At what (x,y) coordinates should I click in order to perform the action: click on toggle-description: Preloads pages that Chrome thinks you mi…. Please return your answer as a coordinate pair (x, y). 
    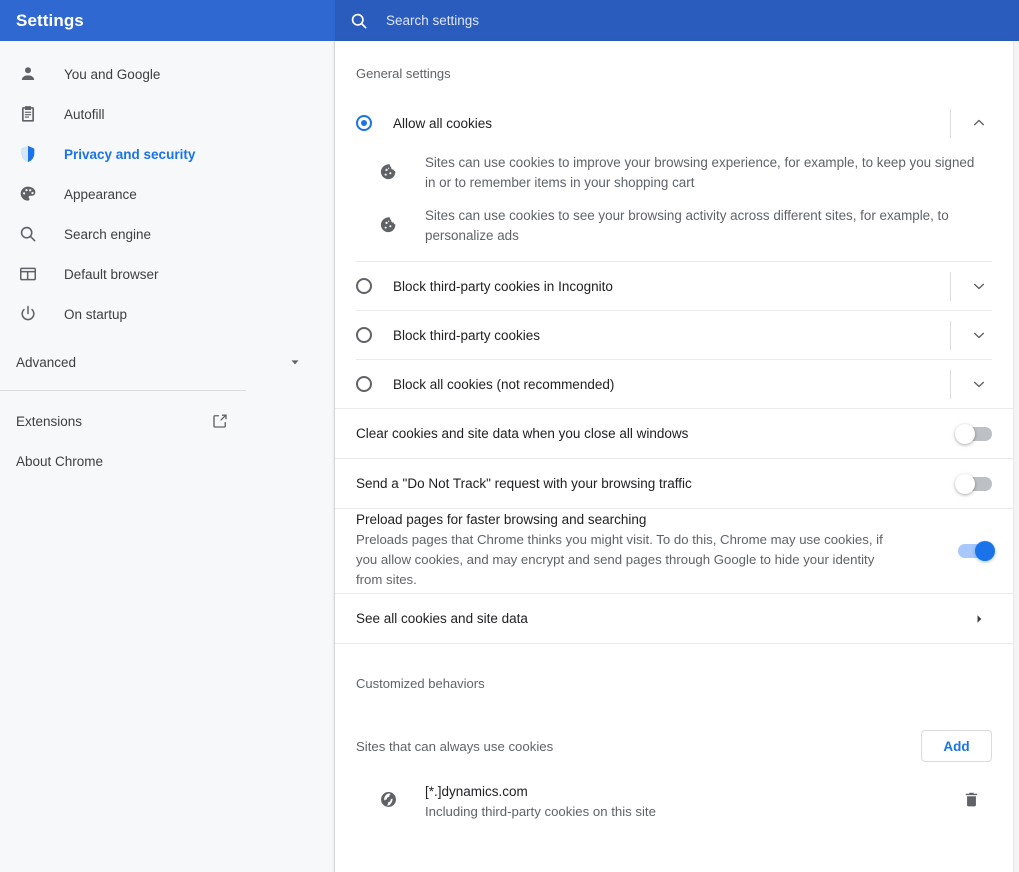
    Looking at the image, I should click on (619, 559).